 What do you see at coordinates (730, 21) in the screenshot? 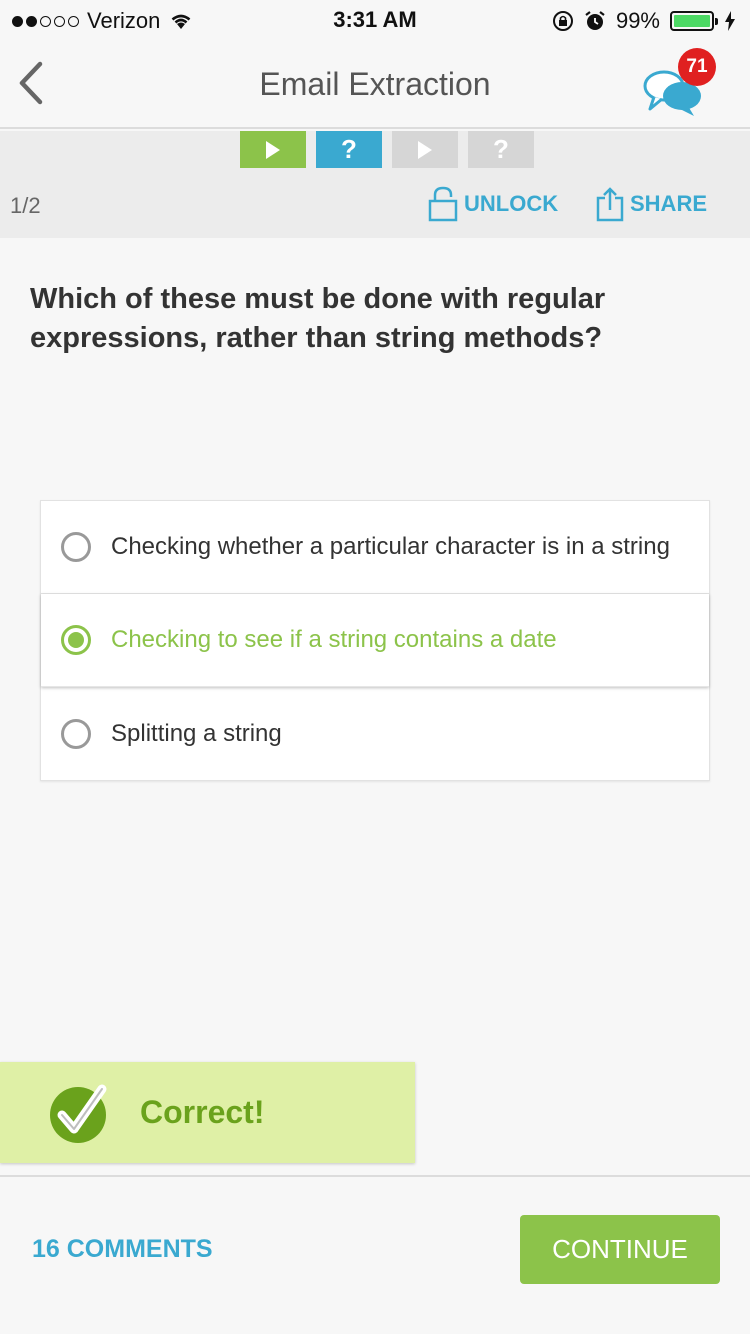
I see `charging-icon` at bounding box center [730, 21].